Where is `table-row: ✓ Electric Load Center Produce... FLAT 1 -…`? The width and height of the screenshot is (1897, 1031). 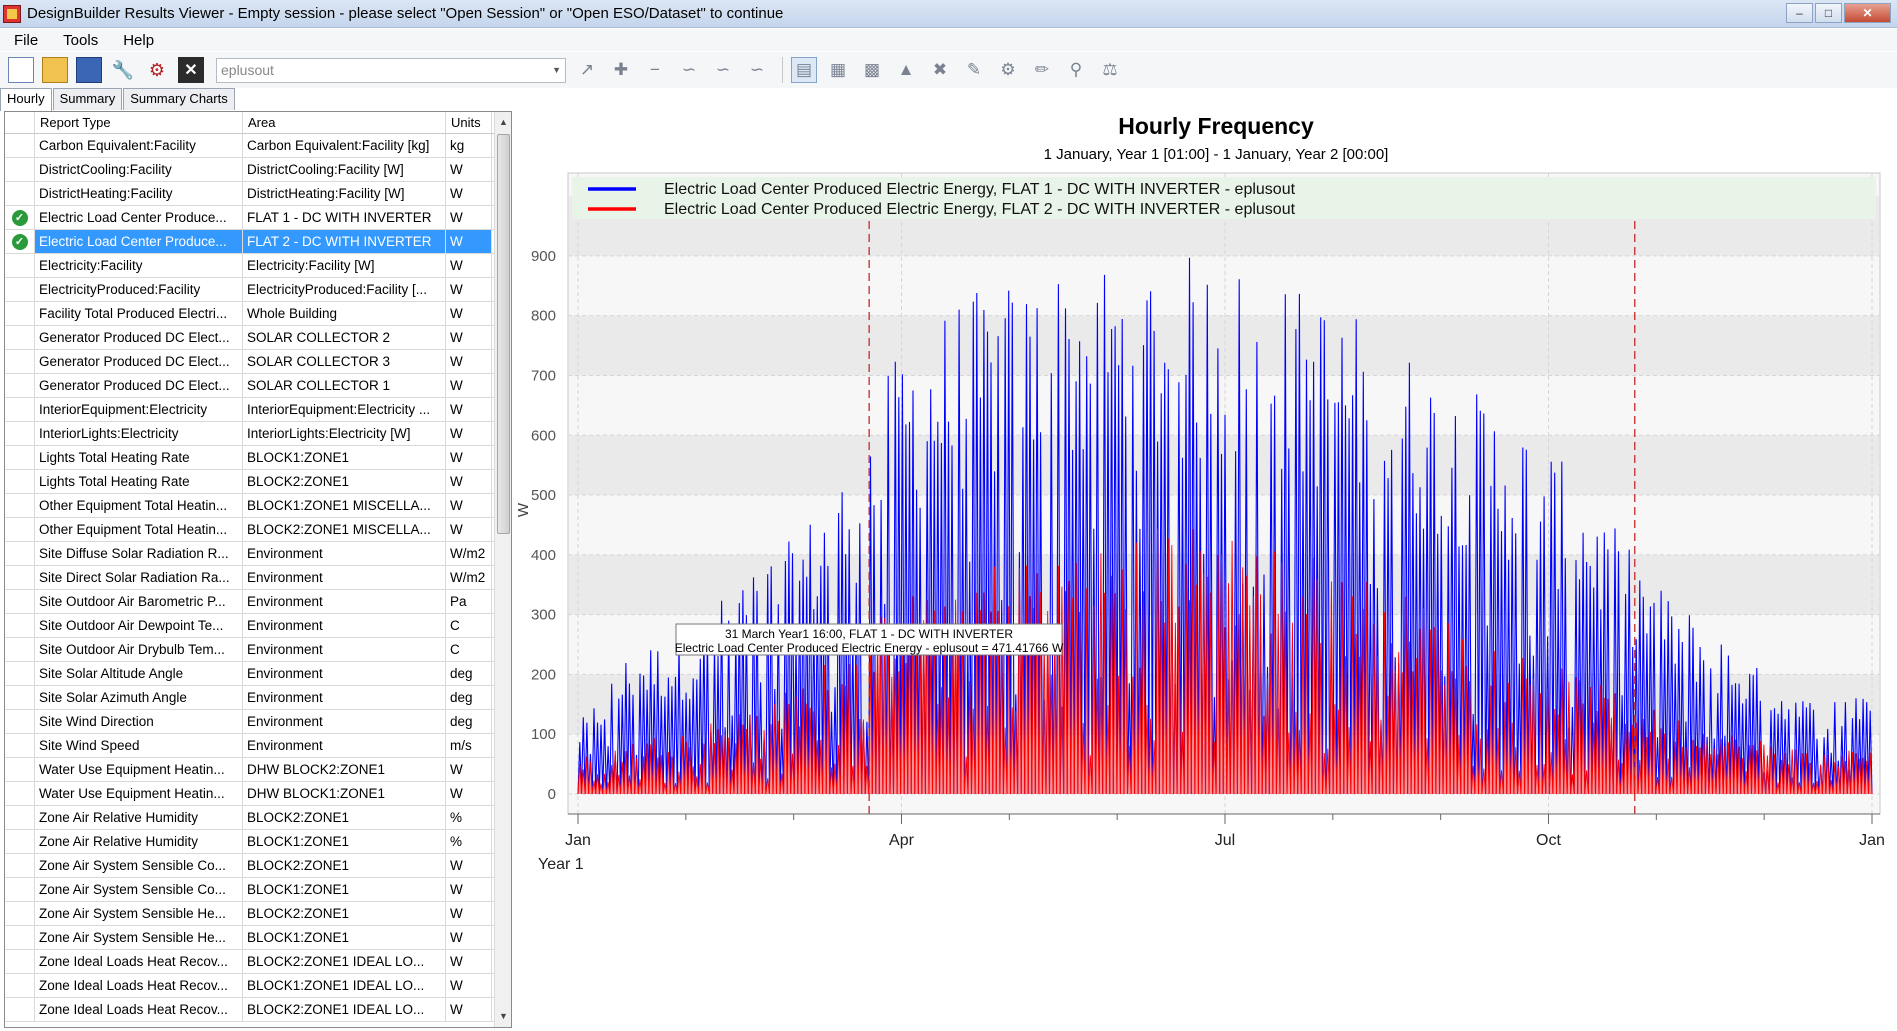 table-row: ✓ Electric Load Center Produce... FLAT 1 -… is located at coordinates (258, 218).